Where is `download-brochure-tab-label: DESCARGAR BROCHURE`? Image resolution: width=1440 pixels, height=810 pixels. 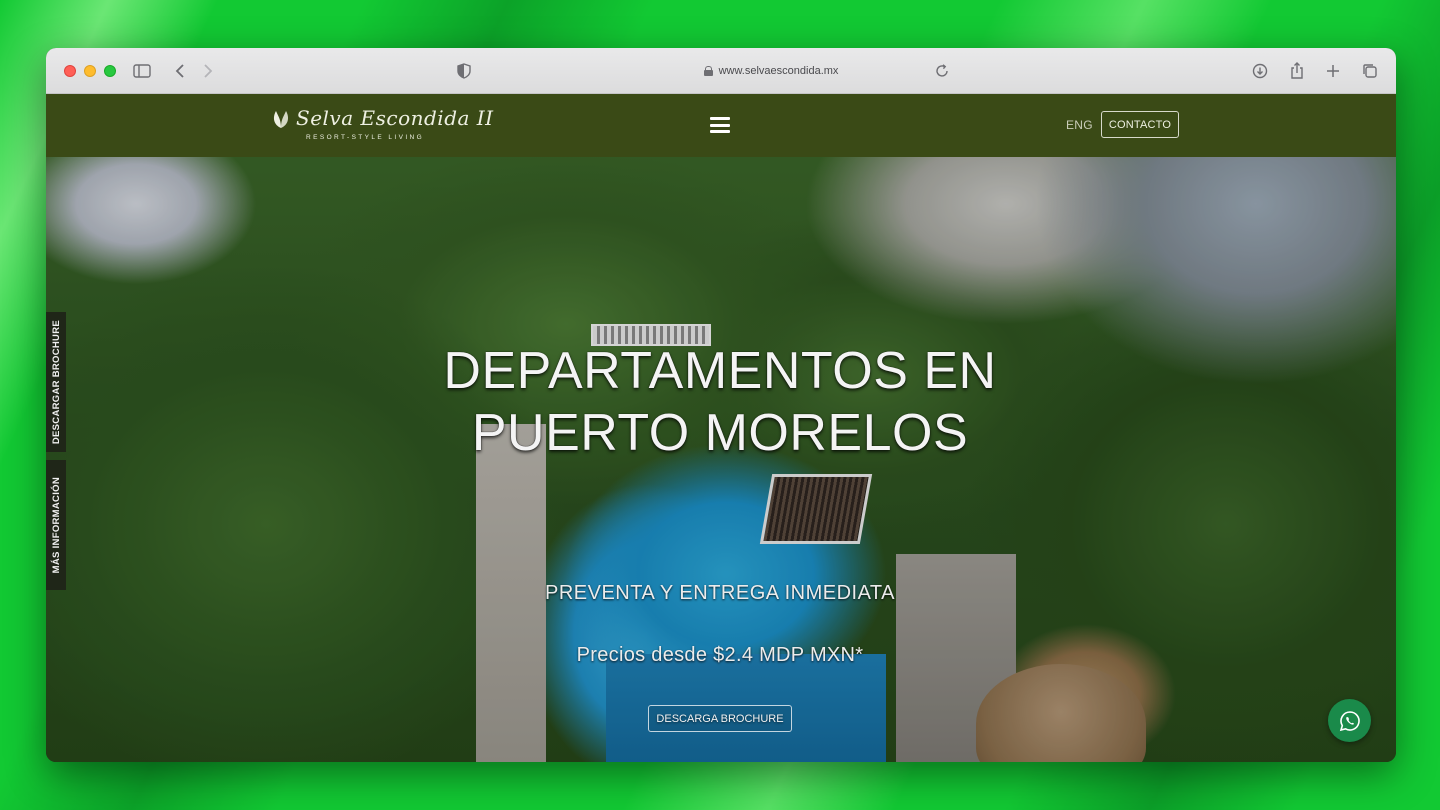 download-brochure-tab-label: DESCARGAR BROCHURE is located at coordinates (56, 382).